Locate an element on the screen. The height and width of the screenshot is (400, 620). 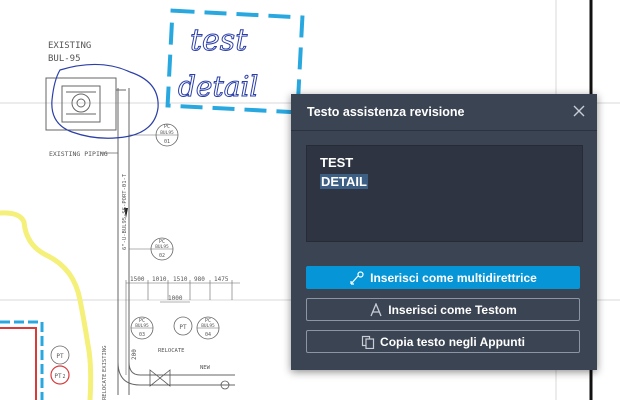
pipe-tag-01: PC BUL95 01 is located at coordinates (167, 135).